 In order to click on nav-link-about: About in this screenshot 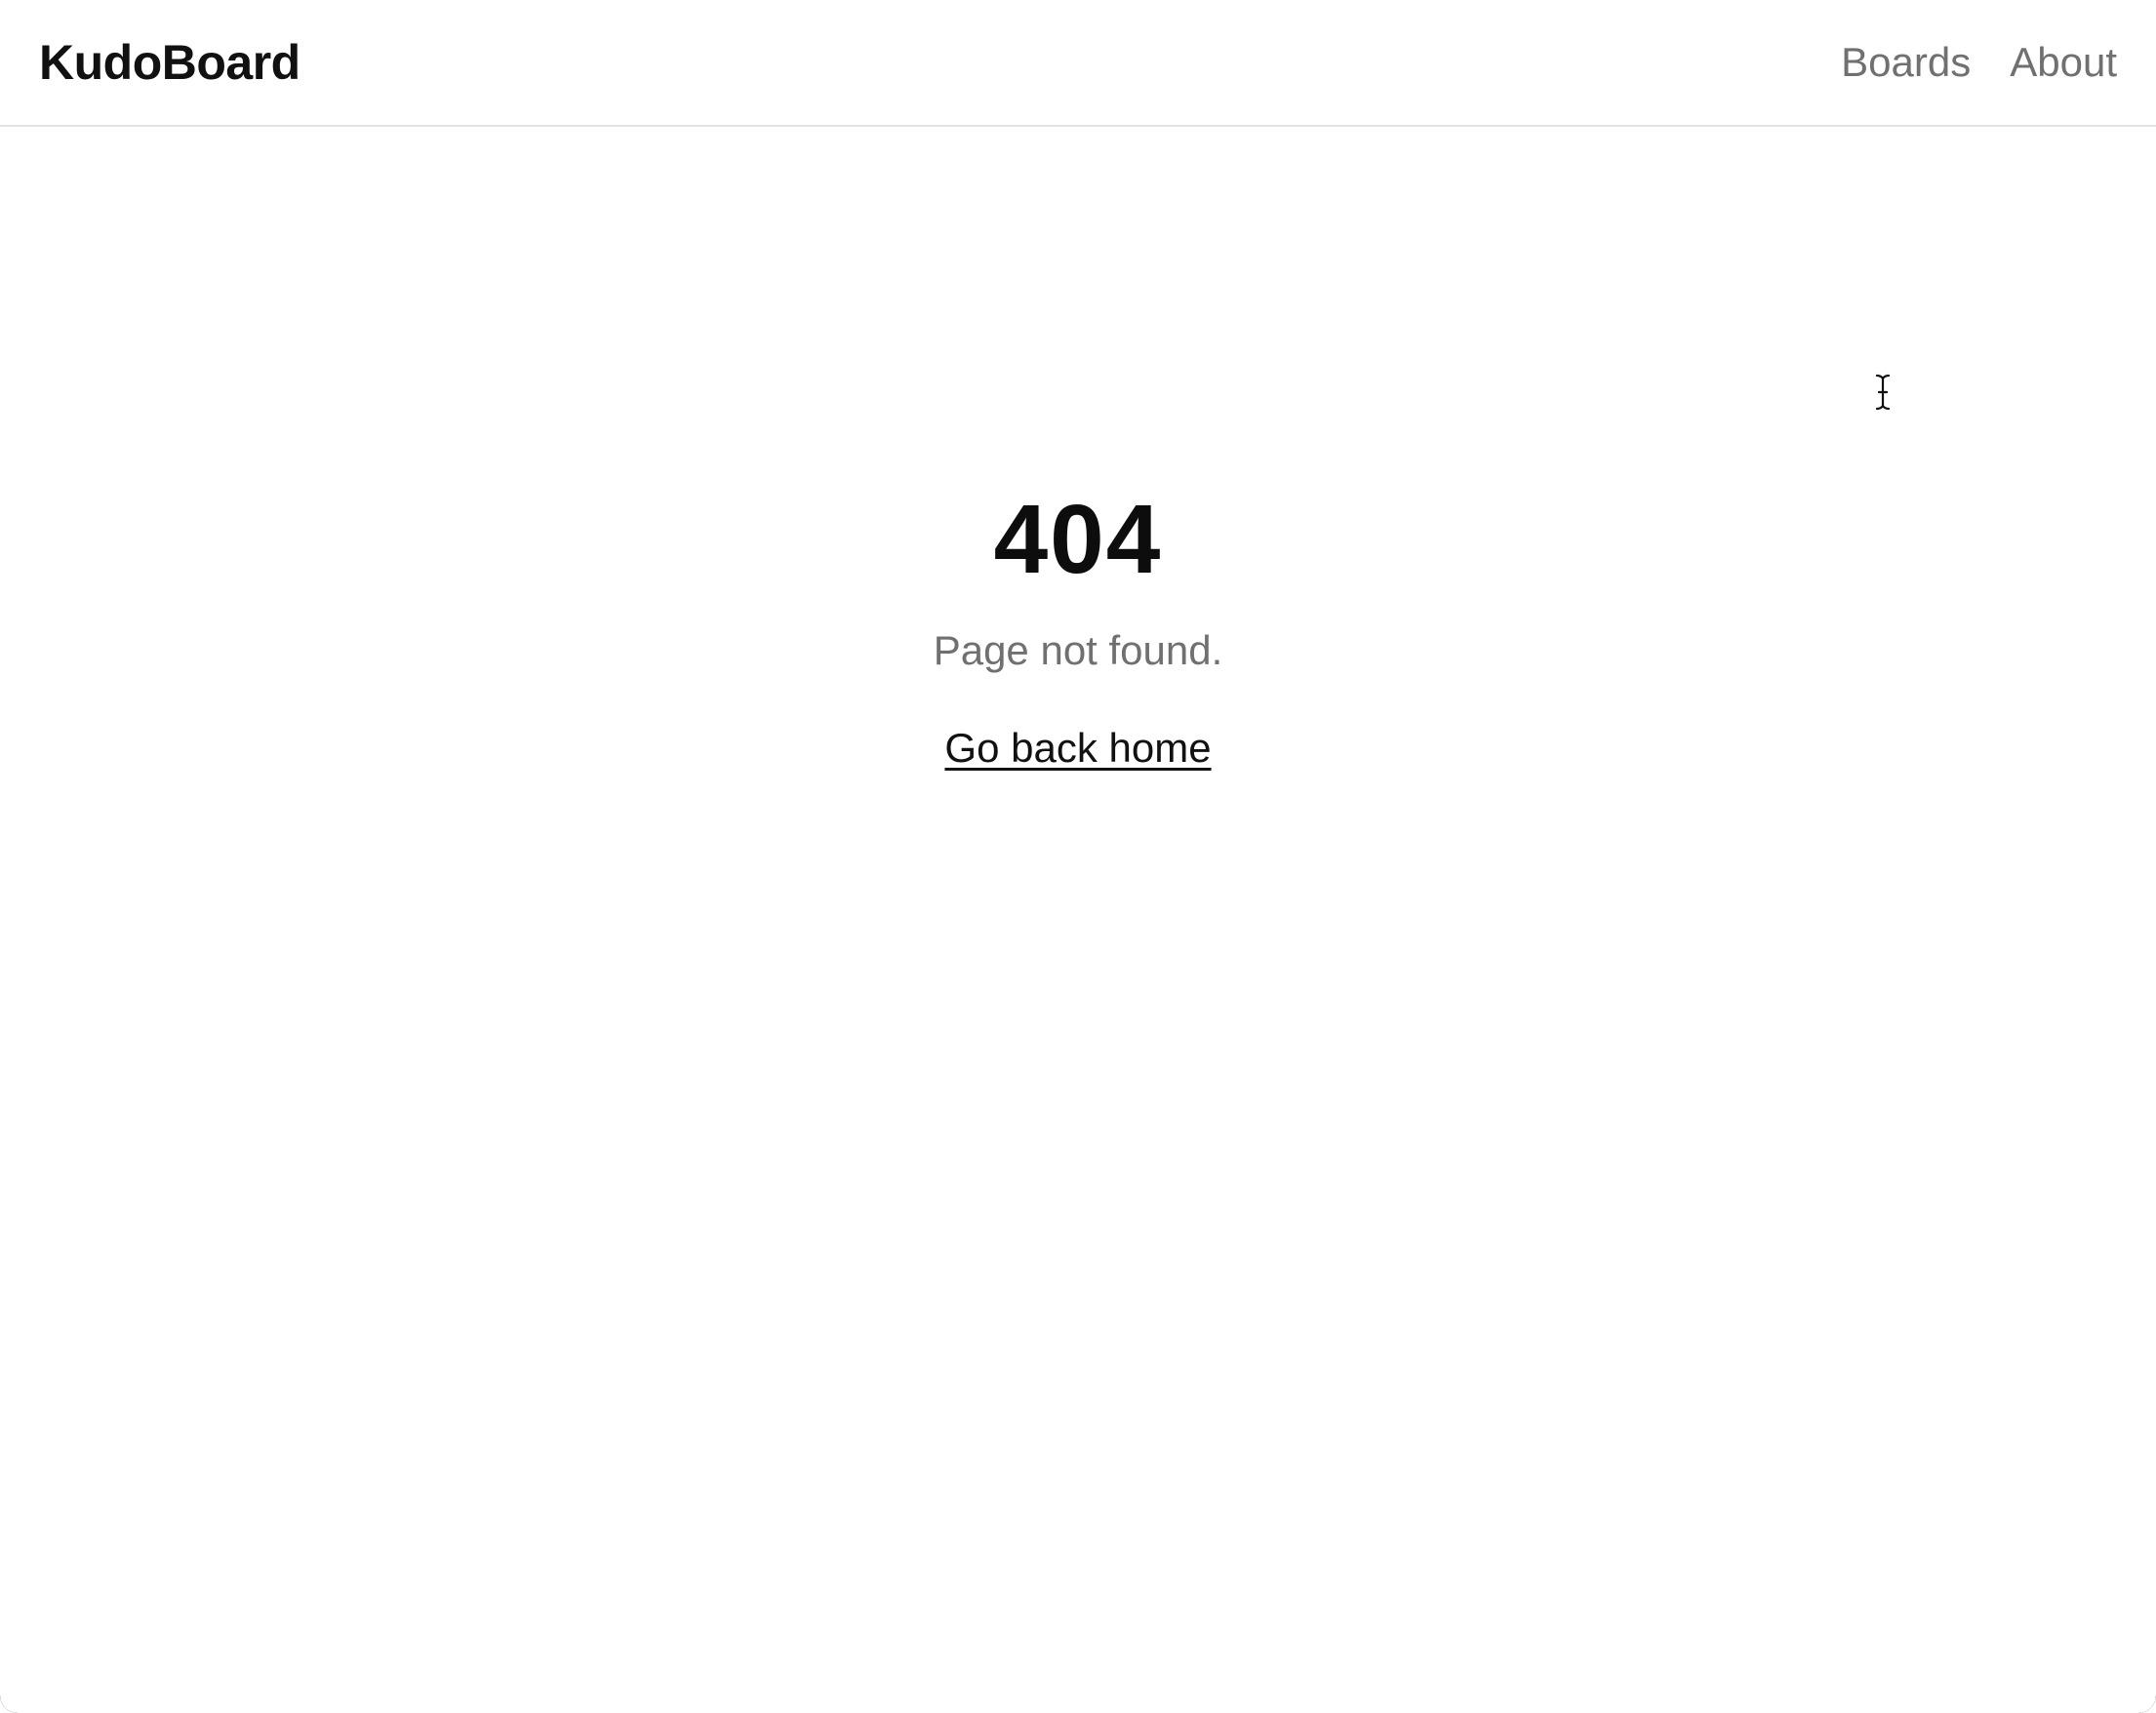, I will do `click(2063, 62)`.